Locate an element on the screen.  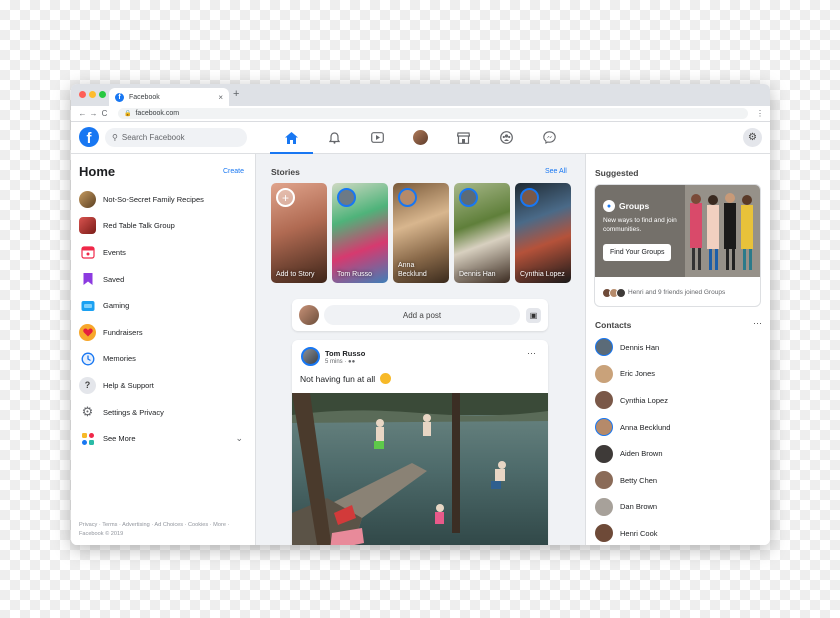
search-input: ⚲ Search Facebook is located at coordinates (176, 137).